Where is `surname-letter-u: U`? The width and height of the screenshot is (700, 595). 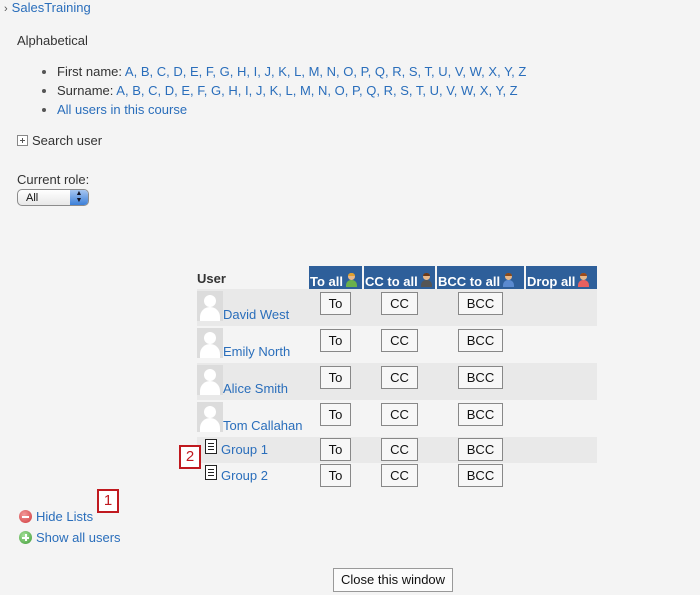 surname-letter-u: U is located at coordinates (434, 90).